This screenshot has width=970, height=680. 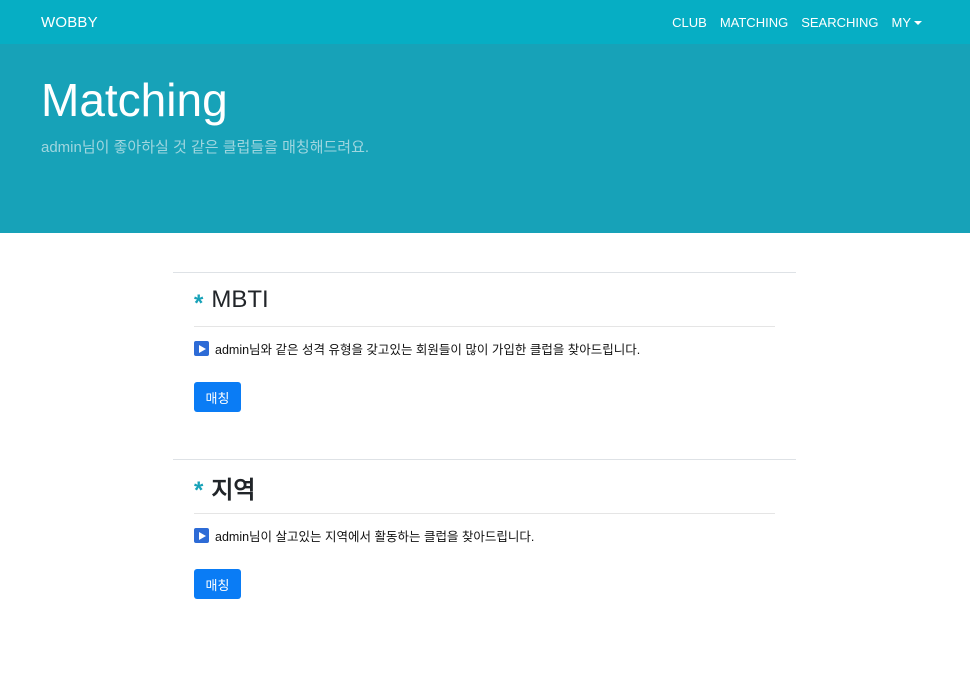 I want to click on top-navbar: WOBBY CLUB MATCHING SEARCHING MY, so click(x=485, y=22).